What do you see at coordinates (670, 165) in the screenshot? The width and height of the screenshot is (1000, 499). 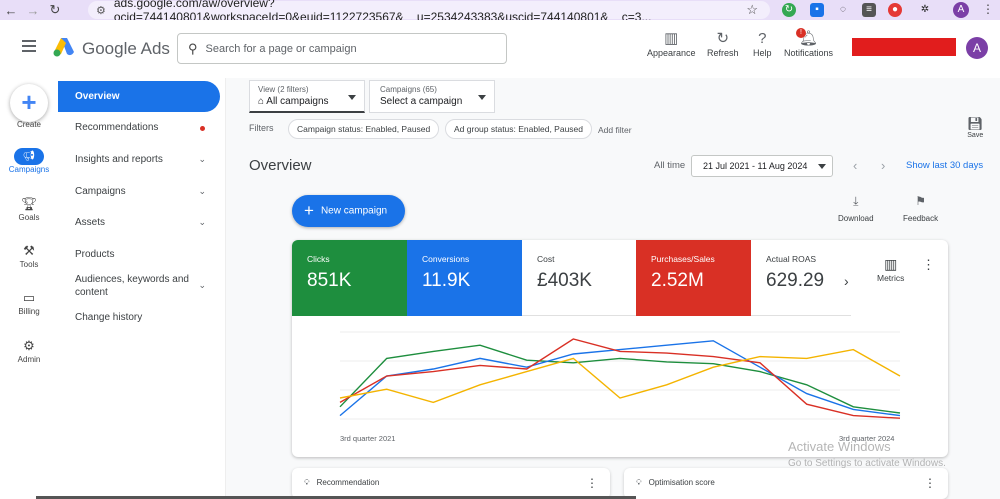 I see `all-time-label: All time` at bounding box center [670, 165].